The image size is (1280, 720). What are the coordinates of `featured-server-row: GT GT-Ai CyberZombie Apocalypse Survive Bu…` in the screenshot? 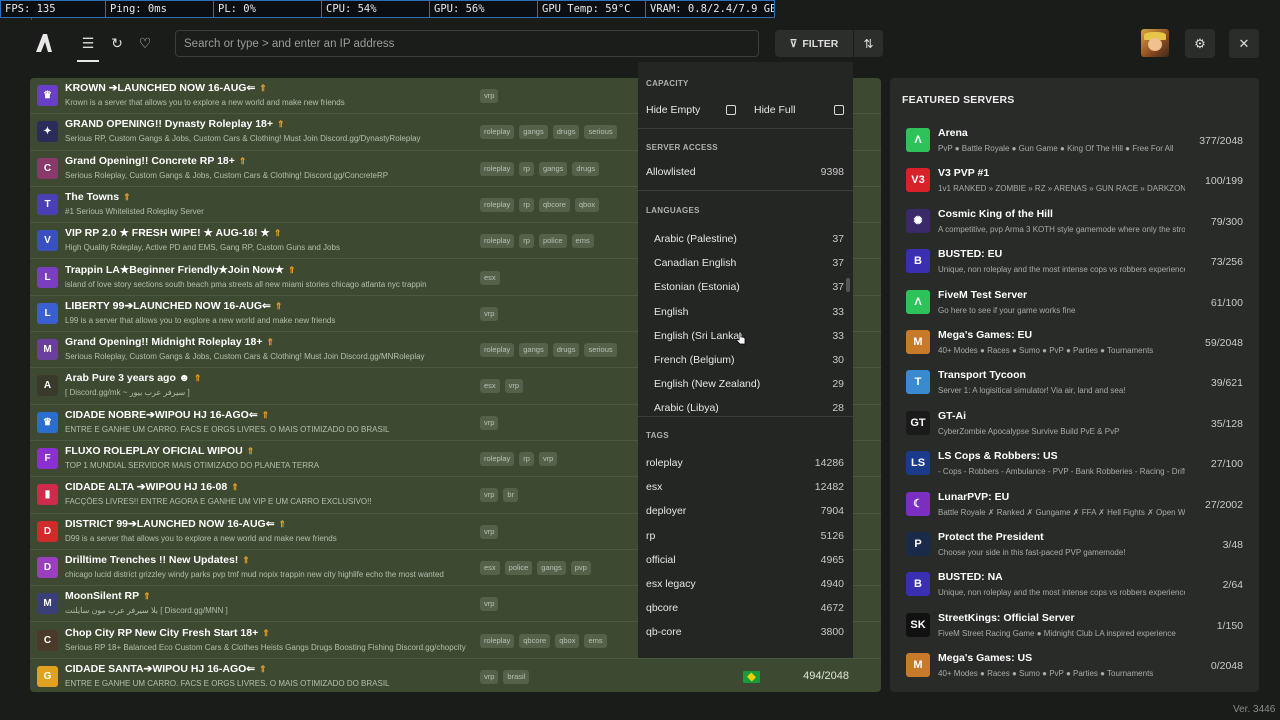 It's located at (1074, 422).